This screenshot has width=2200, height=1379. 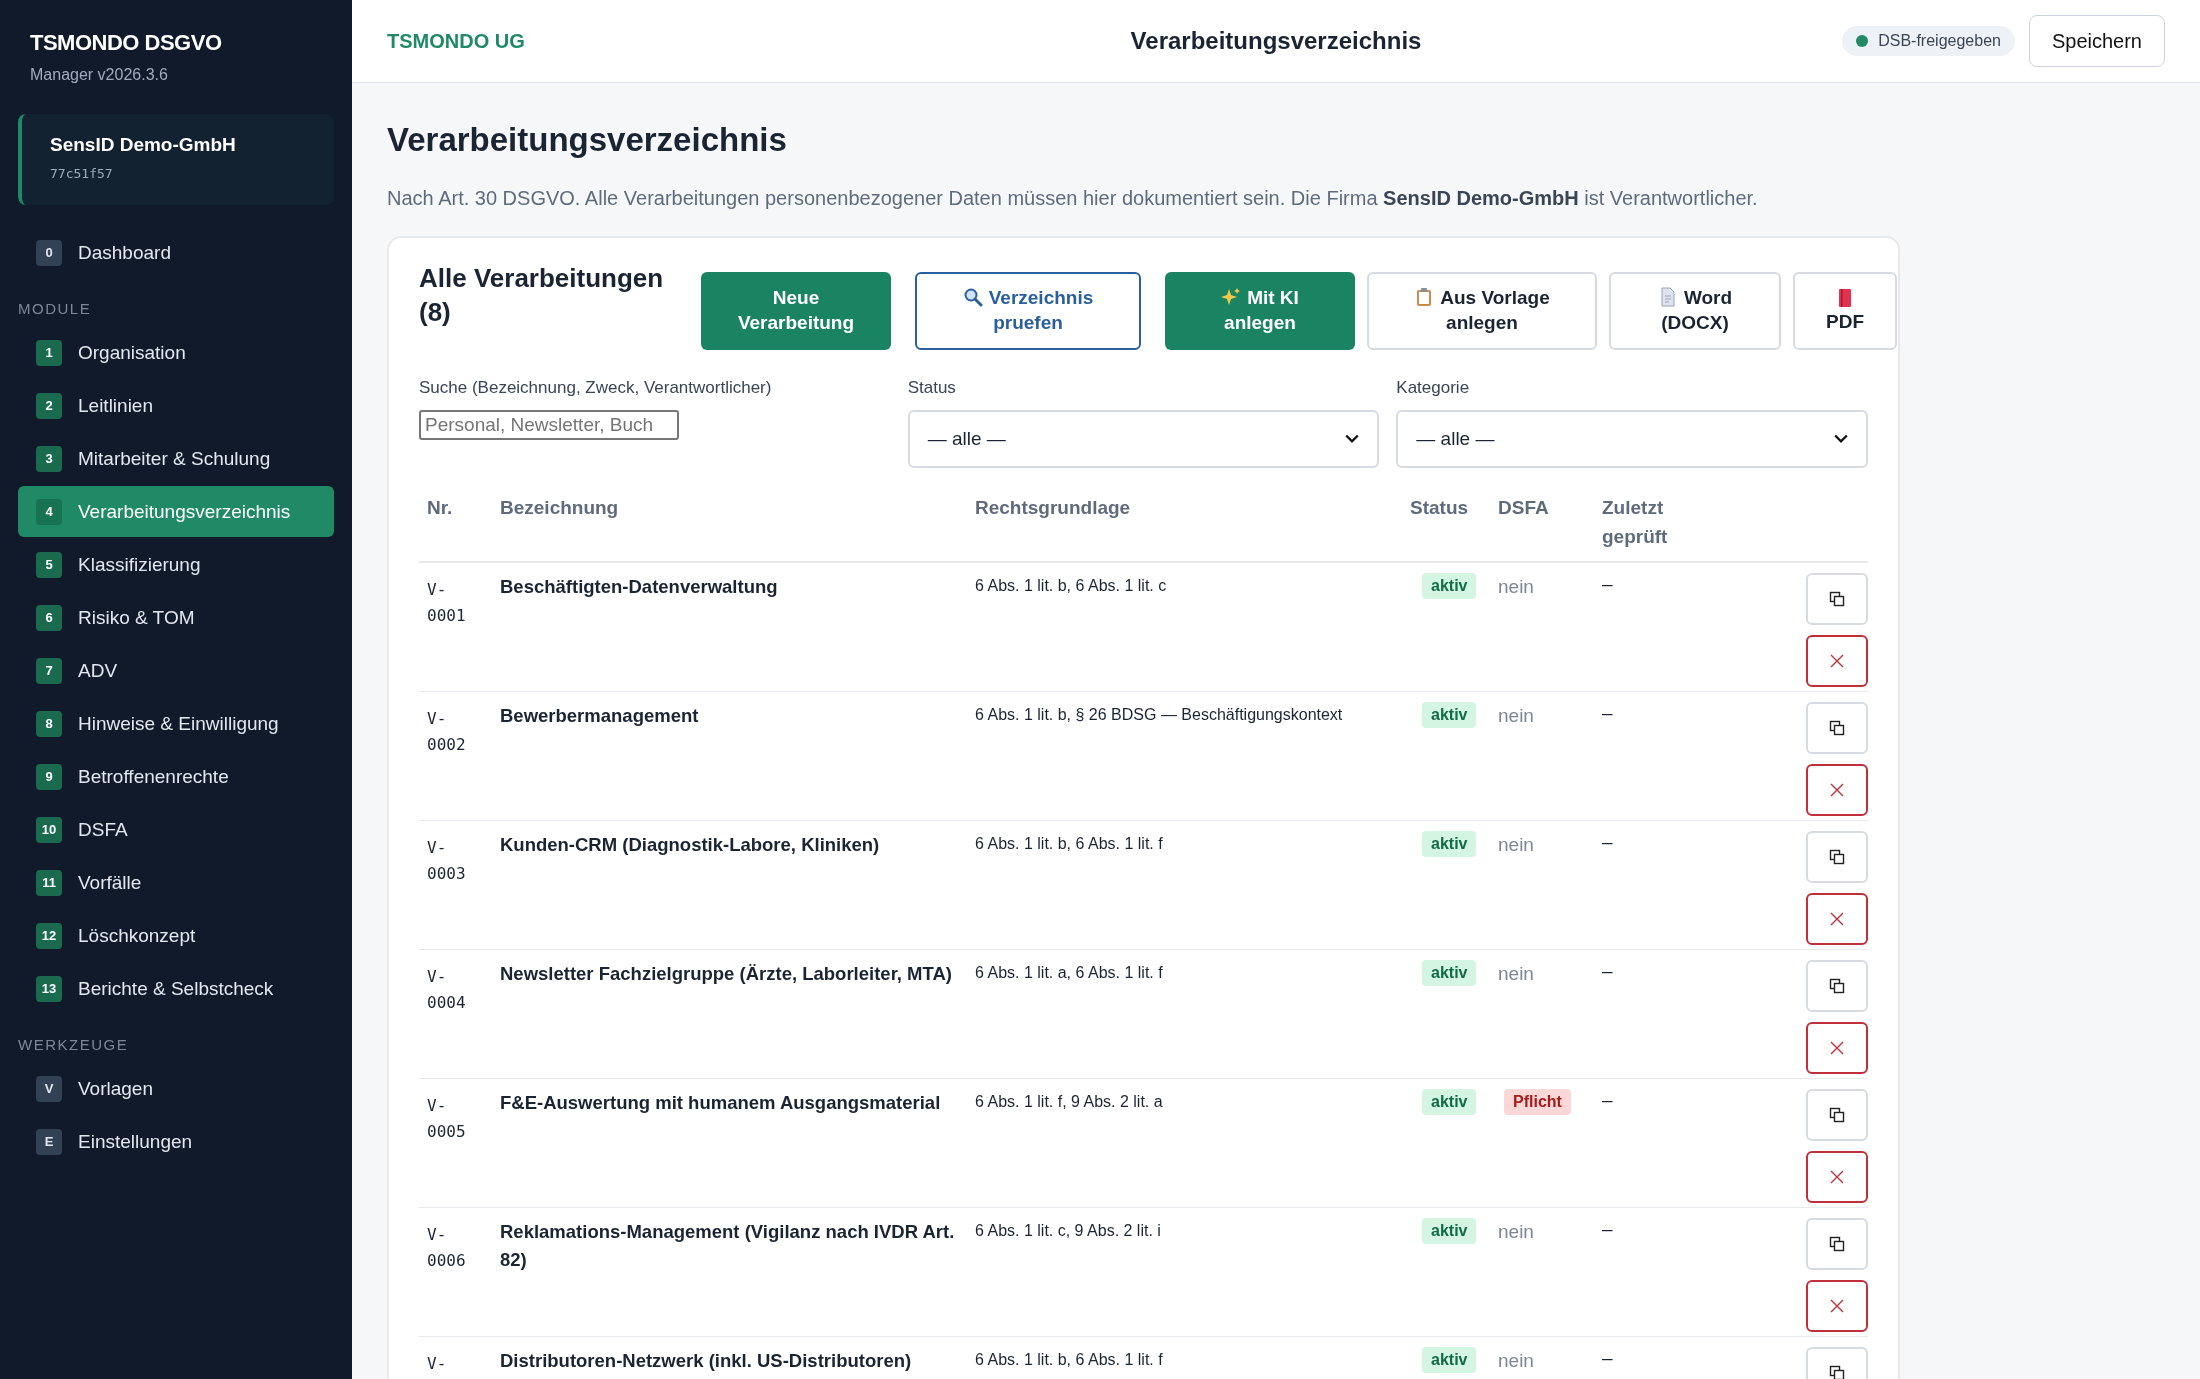 I want to click on number-badge: 11, so click(x=49, y=882).